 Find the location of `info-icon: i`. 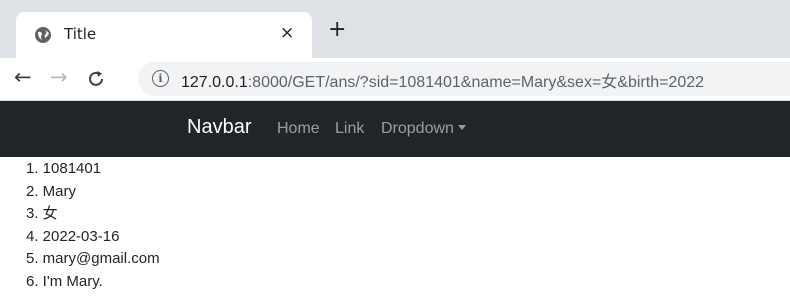

info-icon: i is located at coordinates (160, 78).